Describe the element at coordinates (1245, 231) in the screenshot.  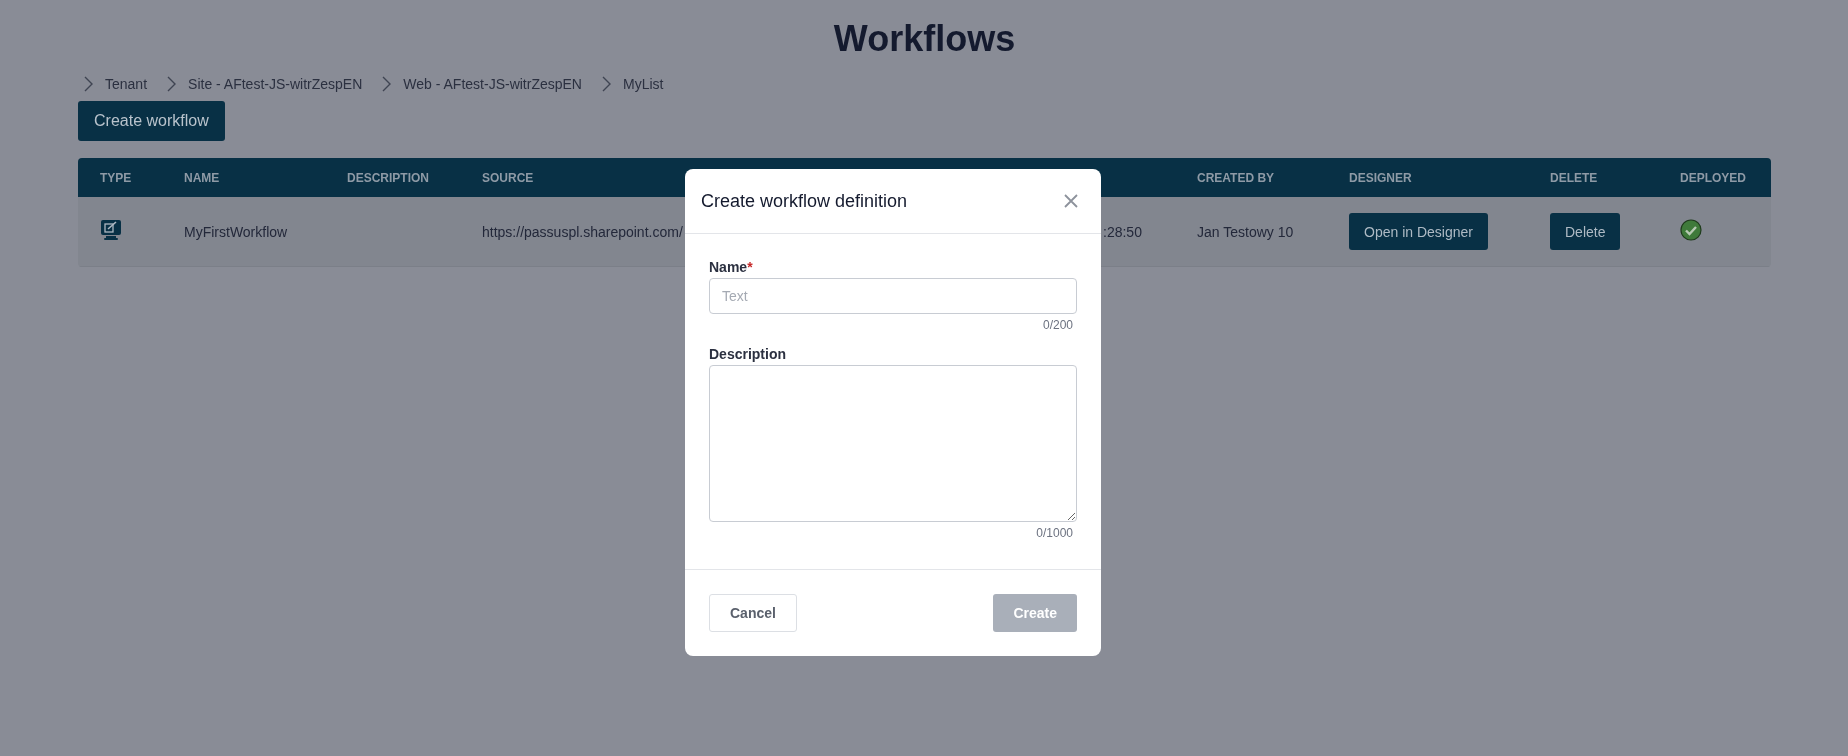
I see `created-by: Jan Testowy 10` at that location.